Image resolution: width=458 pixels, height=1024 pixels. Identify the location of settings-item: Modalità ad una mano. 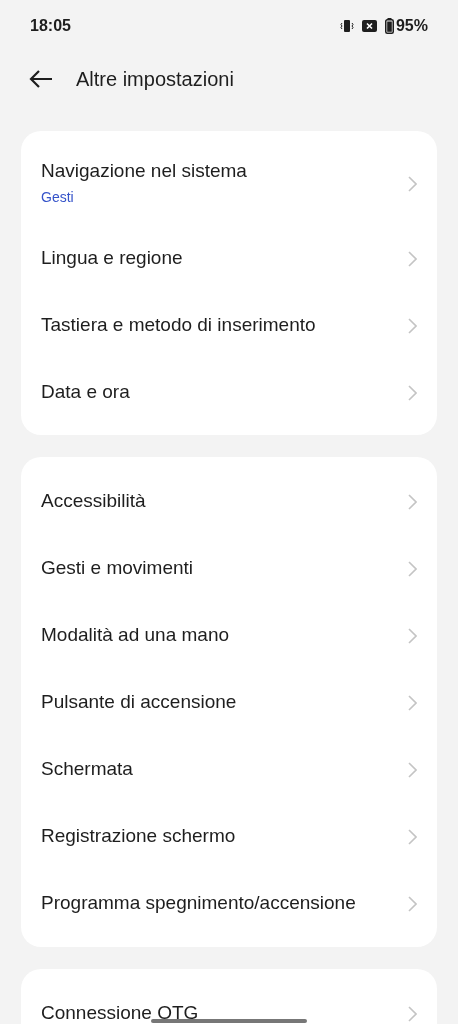
(229, 635).